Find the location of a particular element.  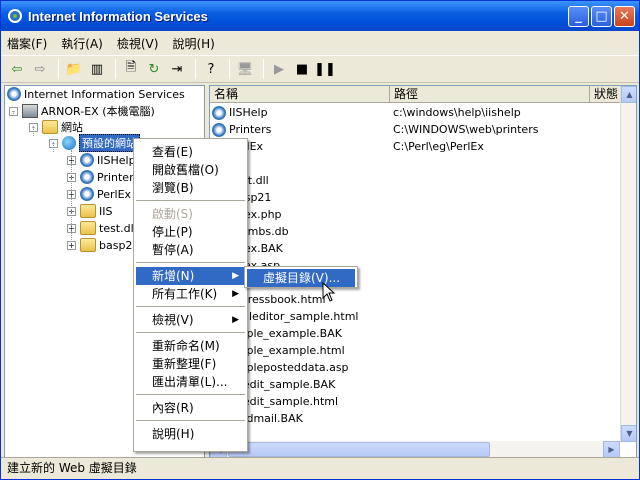

menu-bar: 檔案(F) 執行(A) 檢視(V) 說明(H) is located at coordinates (320, 43).